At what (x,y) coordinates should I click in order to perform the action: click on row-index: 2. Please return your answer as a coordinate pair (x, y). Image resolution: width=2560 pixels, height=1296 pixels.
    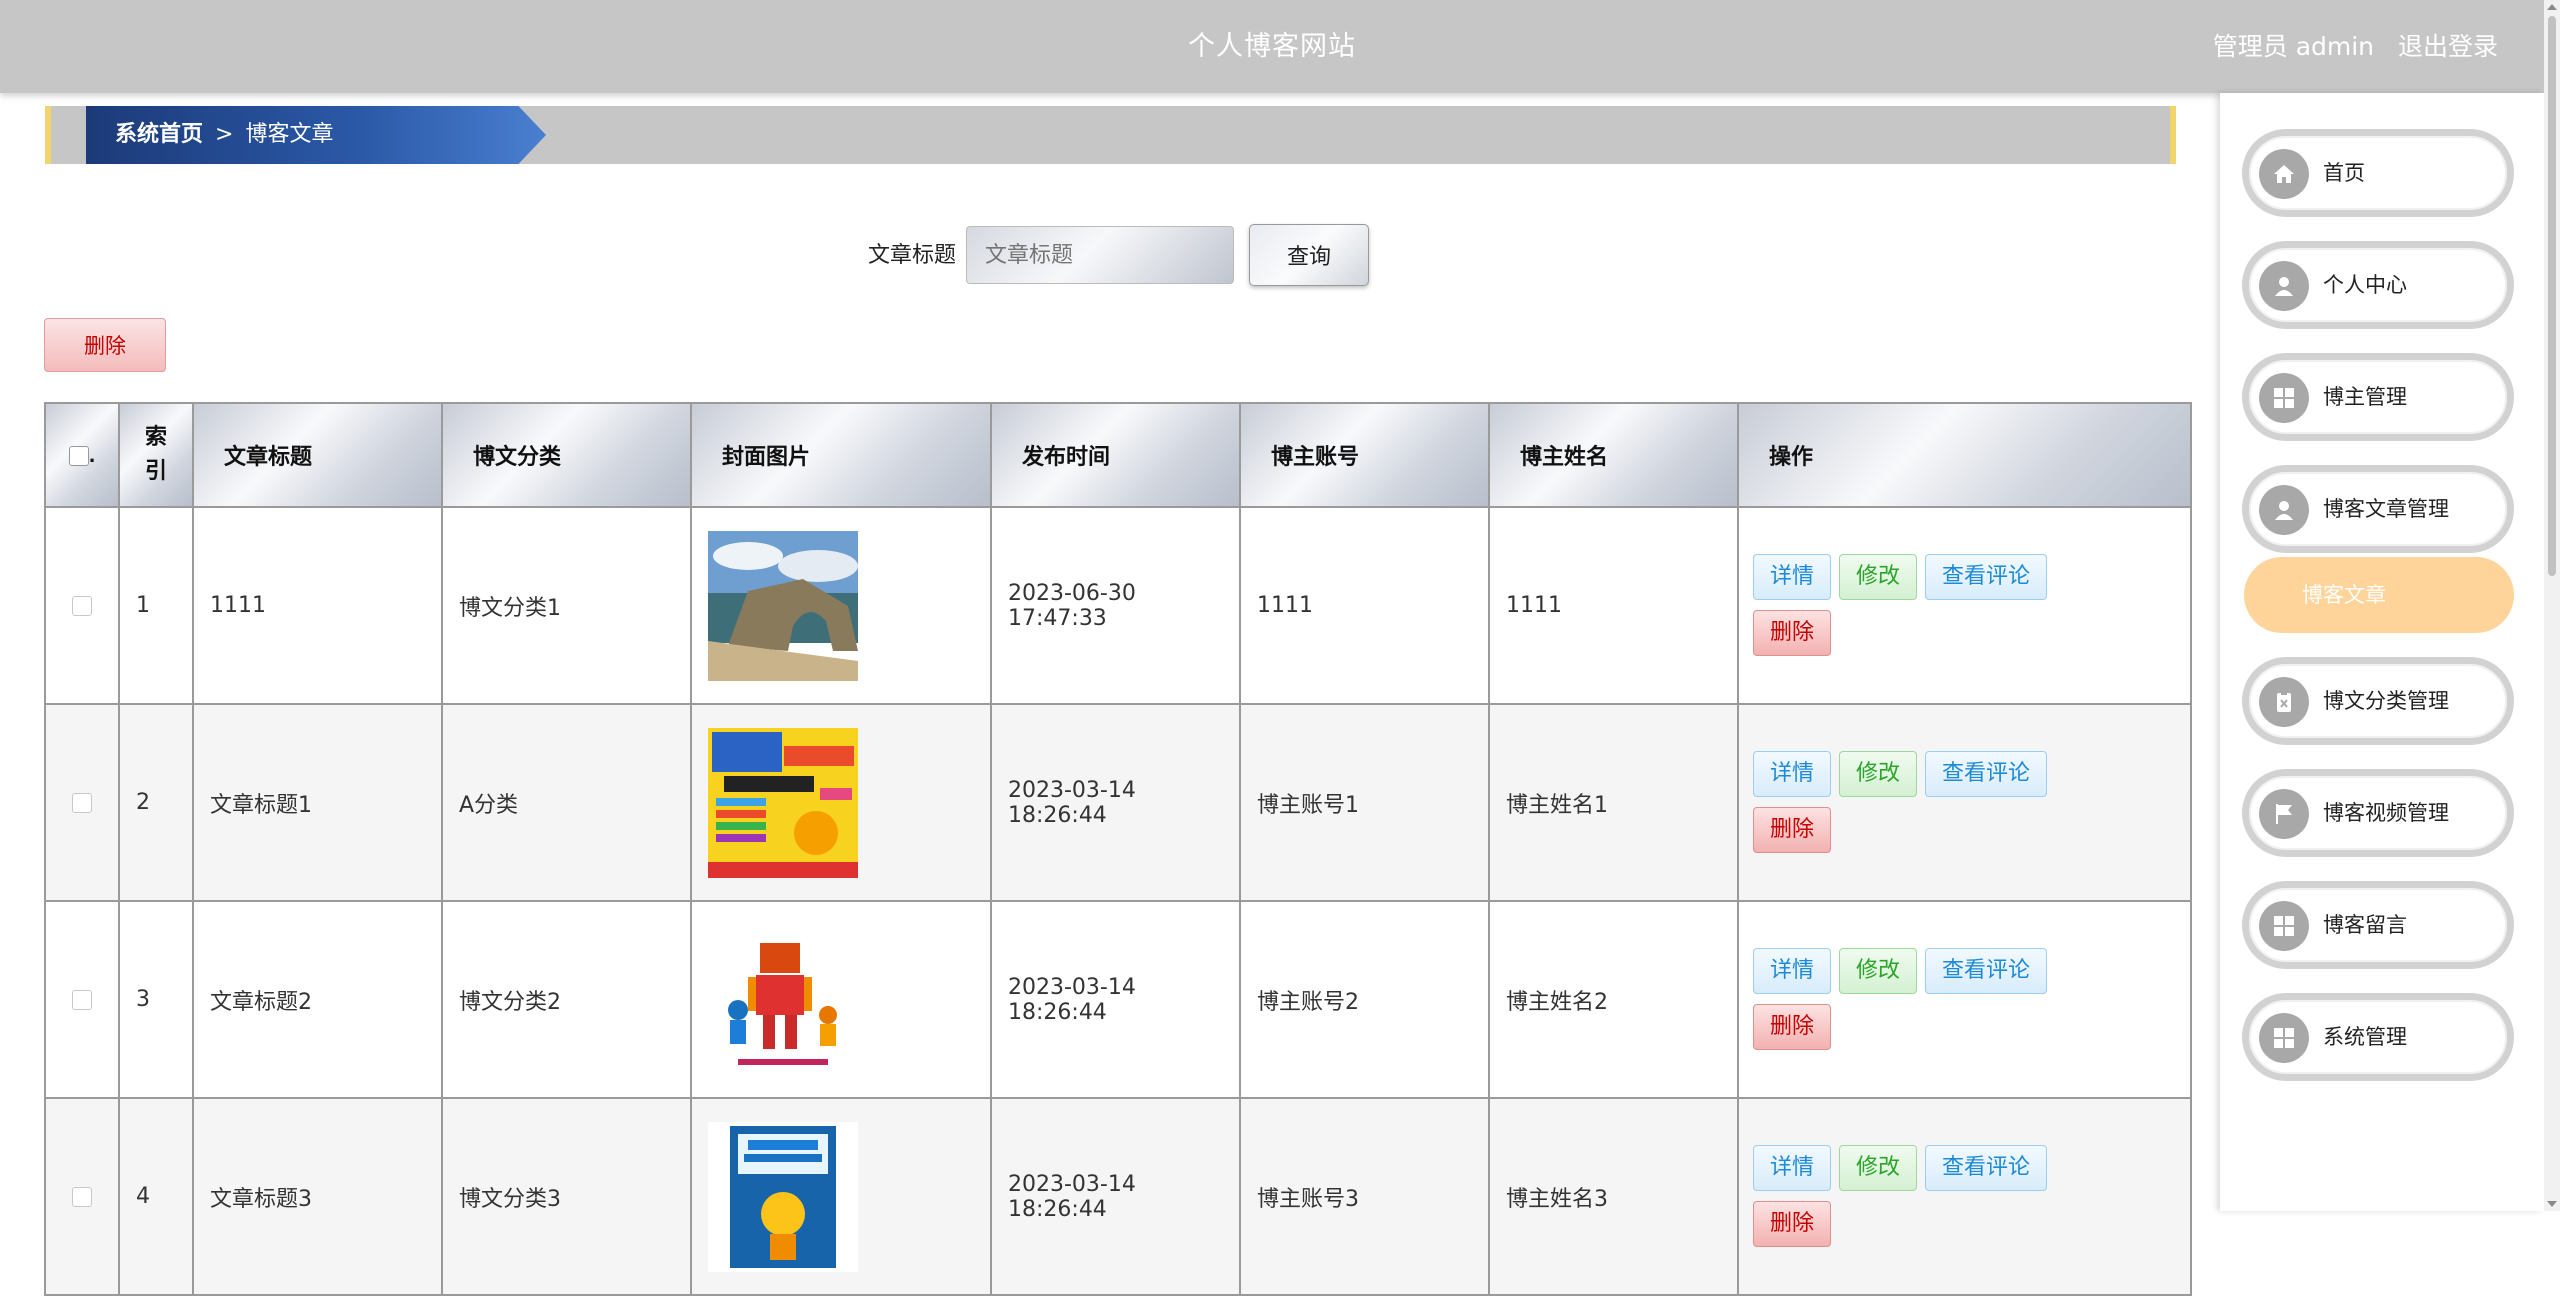
    Looking at the image, I should click on (156, 802).